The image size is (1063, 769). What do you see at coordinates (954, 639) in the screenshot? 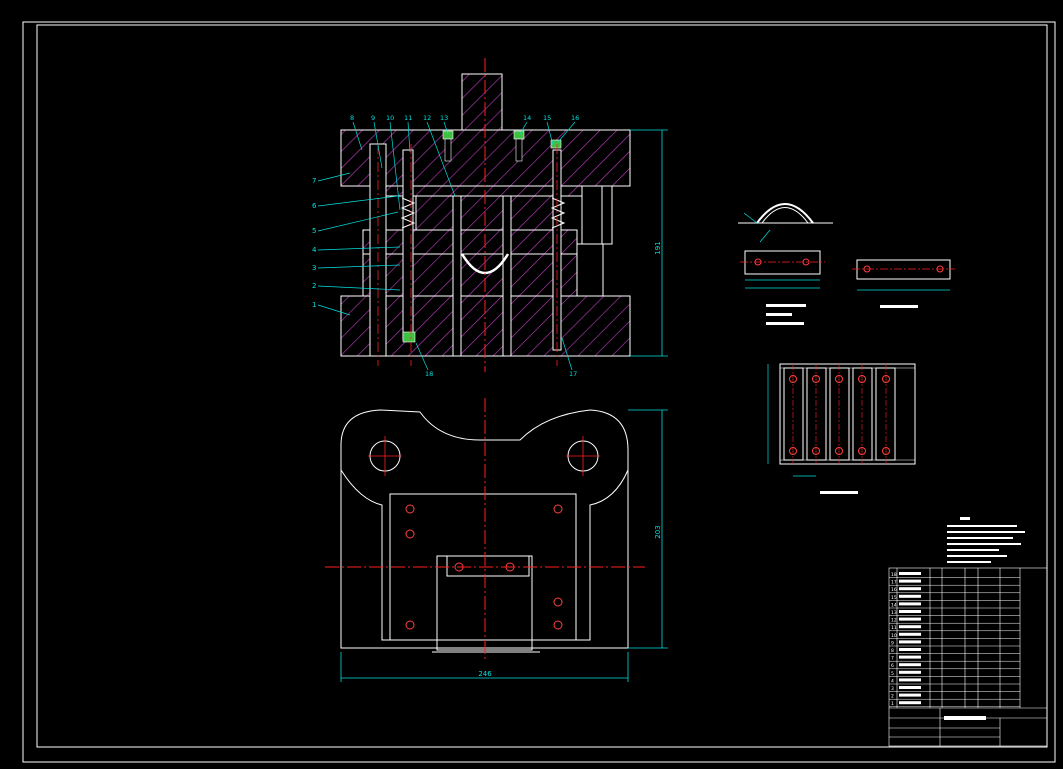
I see `title-block-rows: 18 1716 1514 13 1211 109 8 76 54 3 21` at bounding box center [954, 639].